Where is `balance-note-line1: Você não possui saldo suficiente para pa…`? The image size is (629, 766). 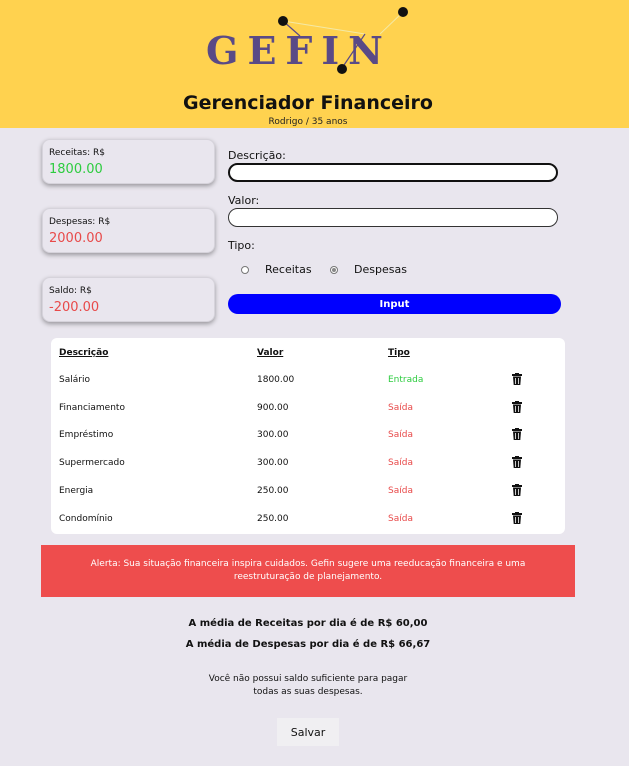
balance-note-line1: Você não possui saldo suficiente para pa… is located at coordinates (308, 679).